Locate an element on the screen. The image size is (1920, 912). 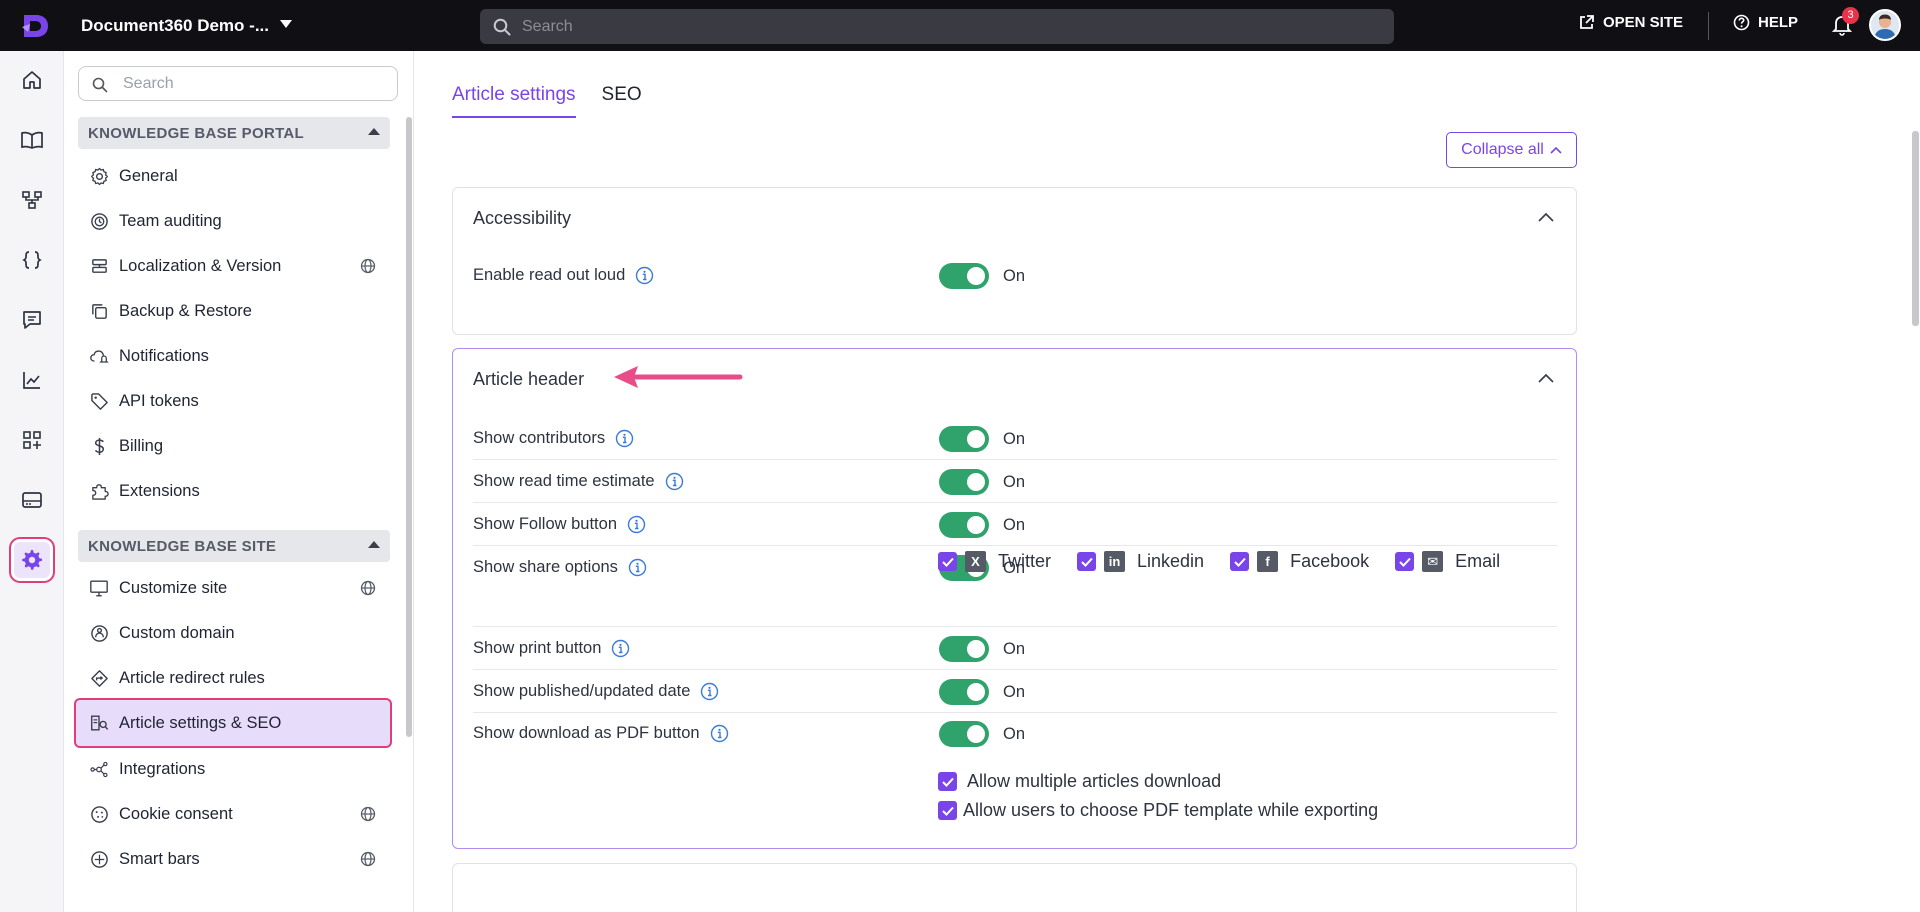
read-out-loud-toggle is located at coordinates (964, 276).